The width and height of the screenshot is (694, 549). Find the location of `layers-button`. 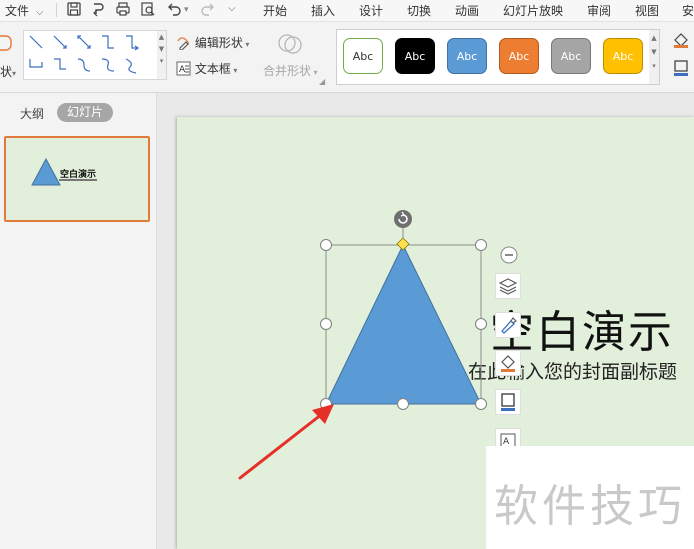

layers-button is located at coordinates (508, 286).